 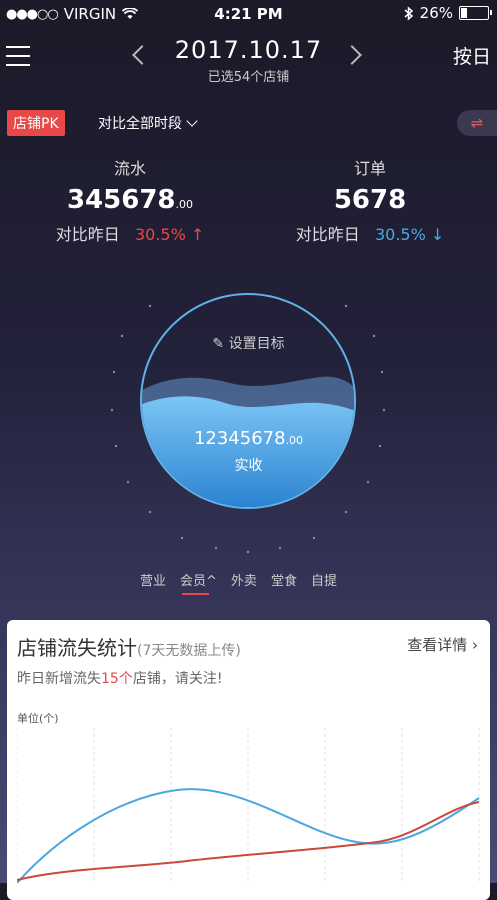 What do you see at coordinates (38, 718) in the screenshot?
I see `unit-label: 单位(个)` at bounding box center [38, 718].